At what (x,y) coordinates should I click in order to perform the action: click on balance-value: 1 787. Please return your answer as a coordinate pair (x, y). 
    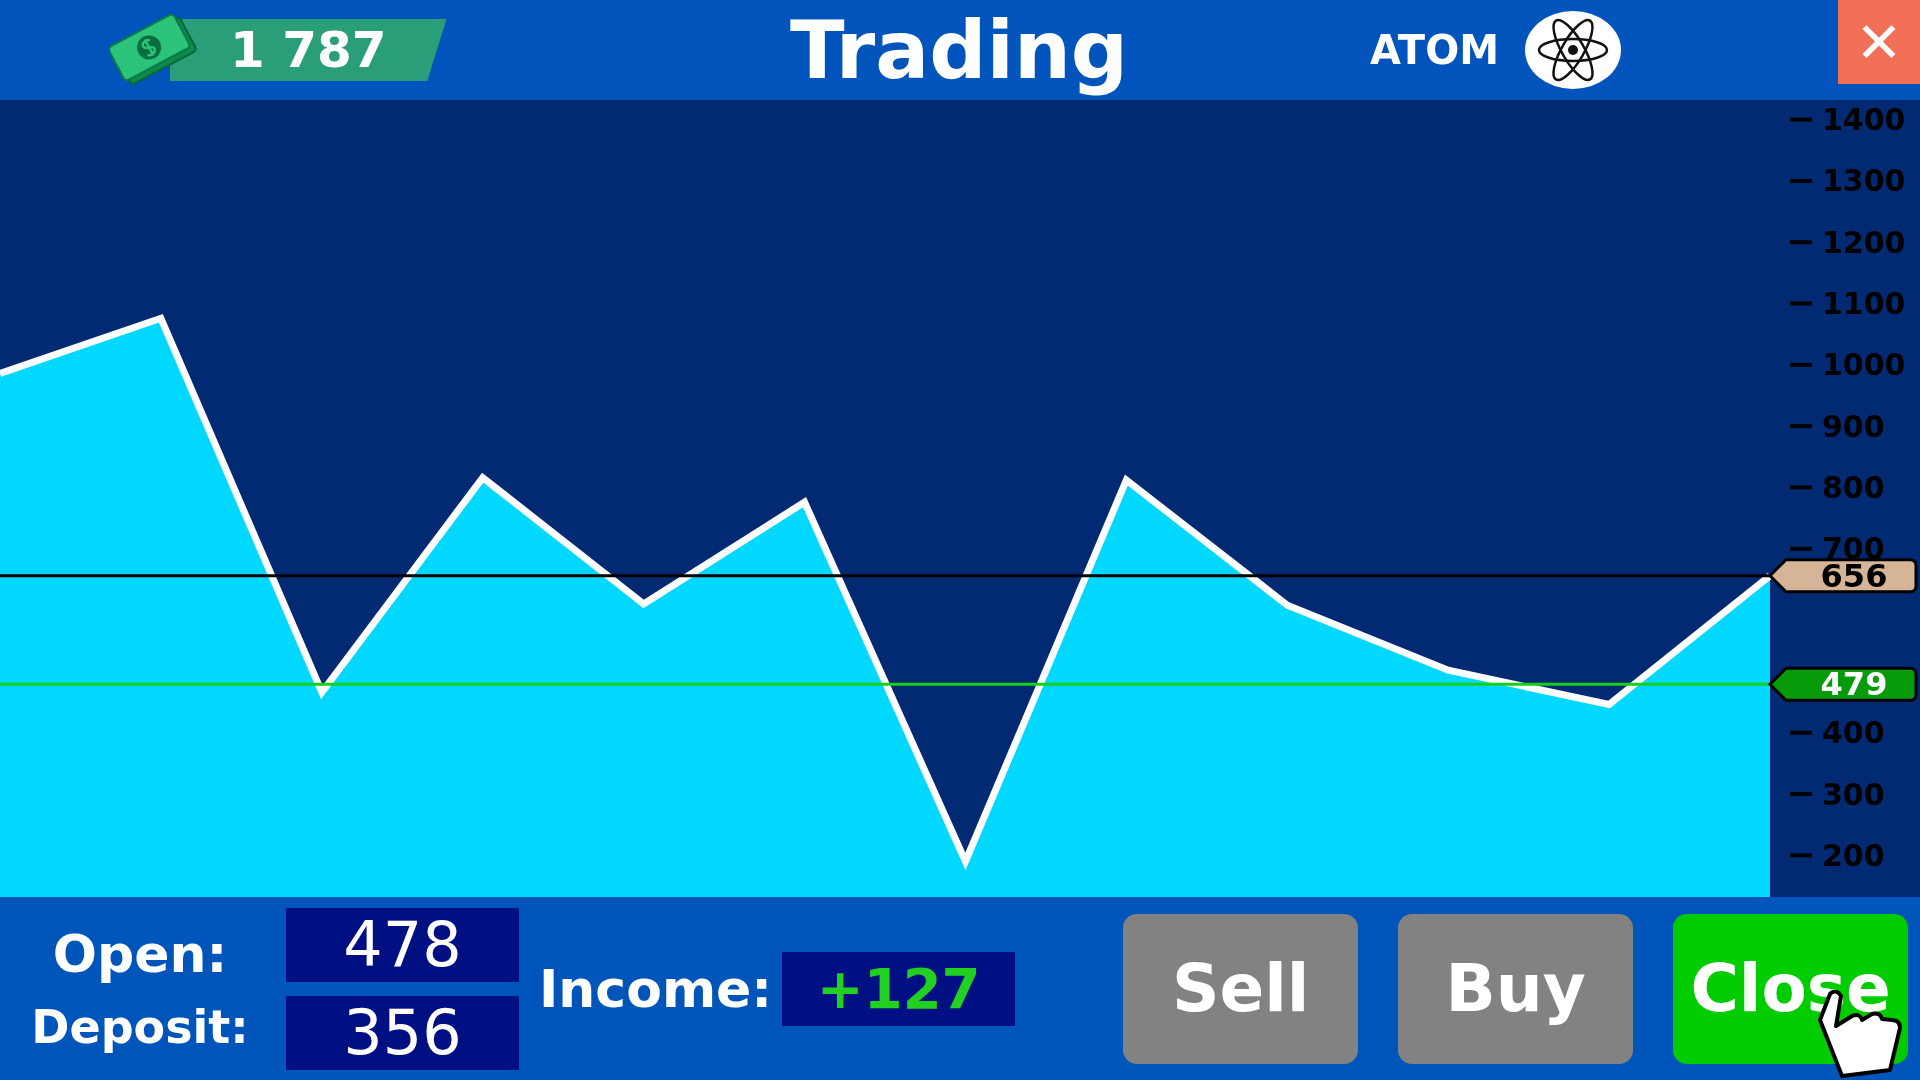
    Looking at the image, I should click on (308, 50).